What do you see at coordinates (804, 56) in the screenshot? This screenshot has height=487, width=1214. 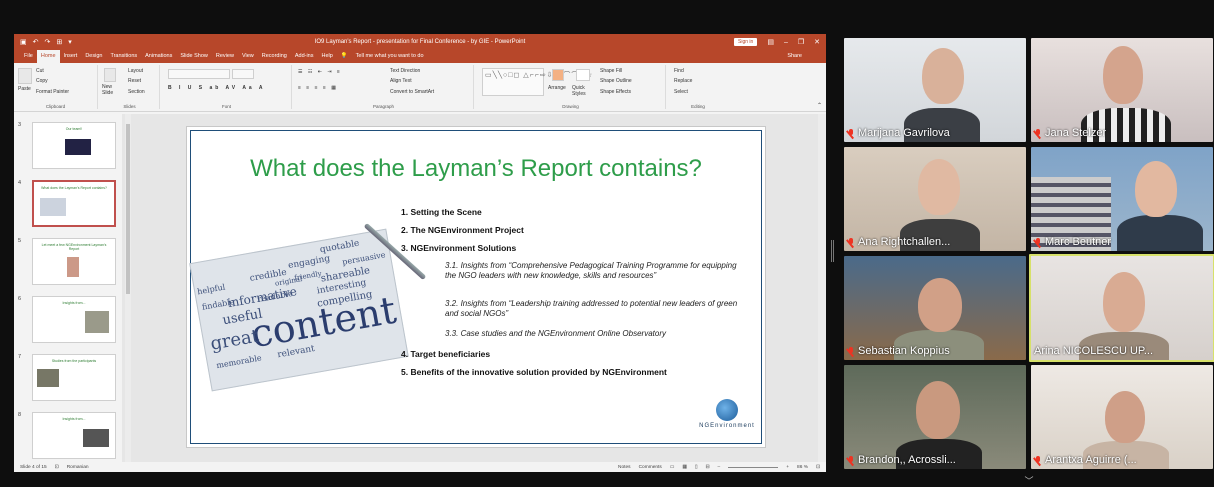 I see `share-button: Share` at bounding box center [804, 56].